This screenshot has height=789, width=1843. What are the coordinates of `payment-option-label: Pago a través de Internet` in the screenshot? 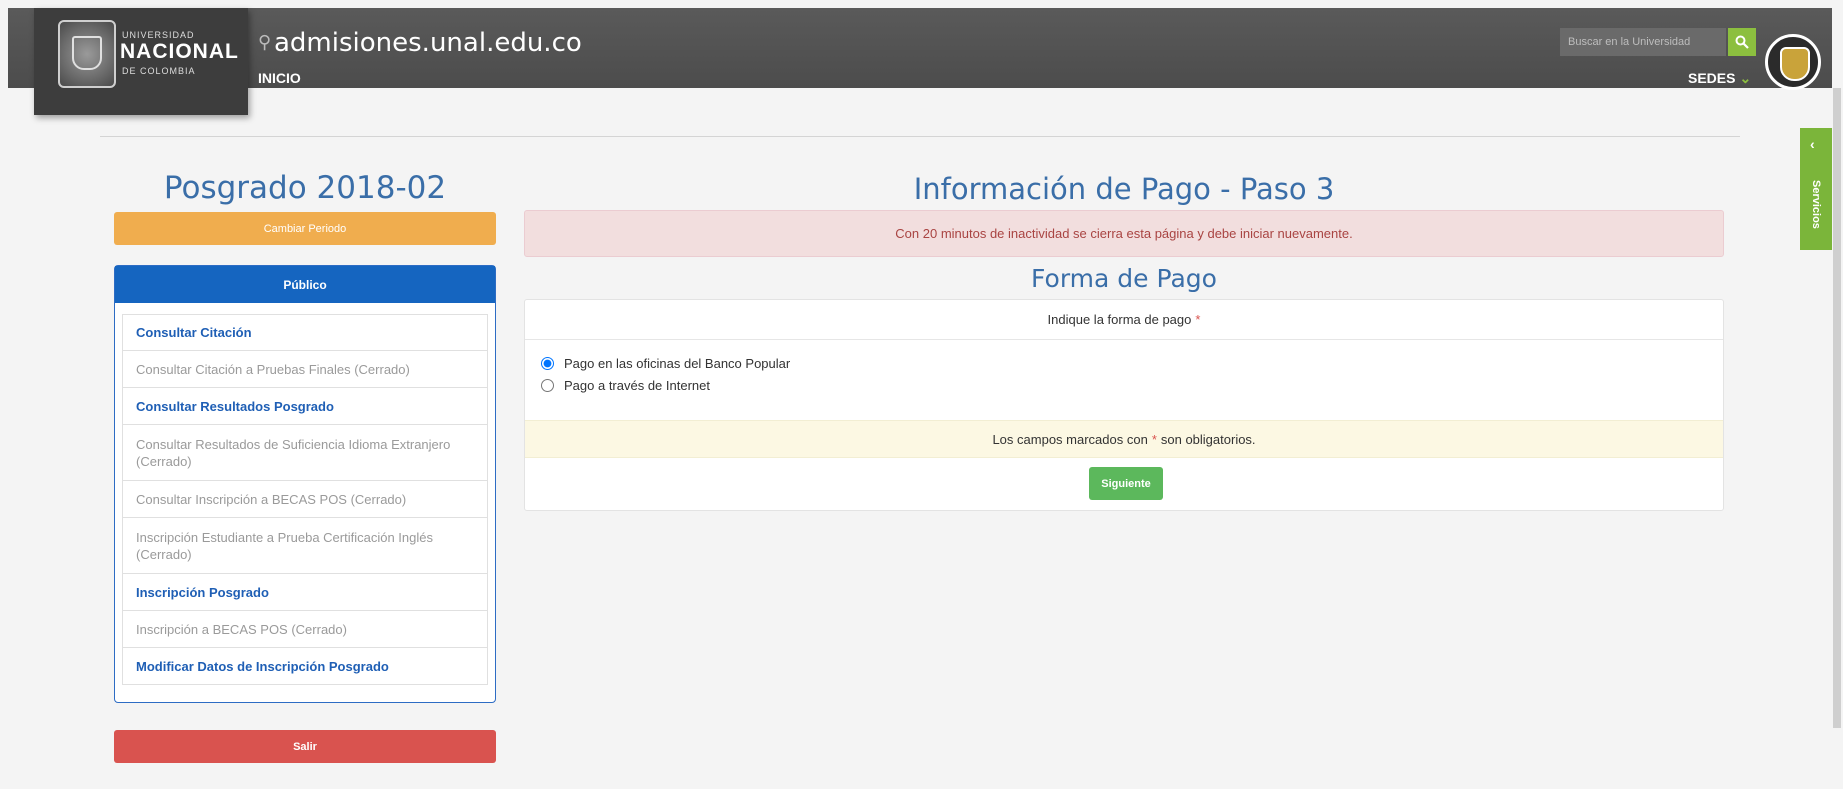 It's located at (637, 385).